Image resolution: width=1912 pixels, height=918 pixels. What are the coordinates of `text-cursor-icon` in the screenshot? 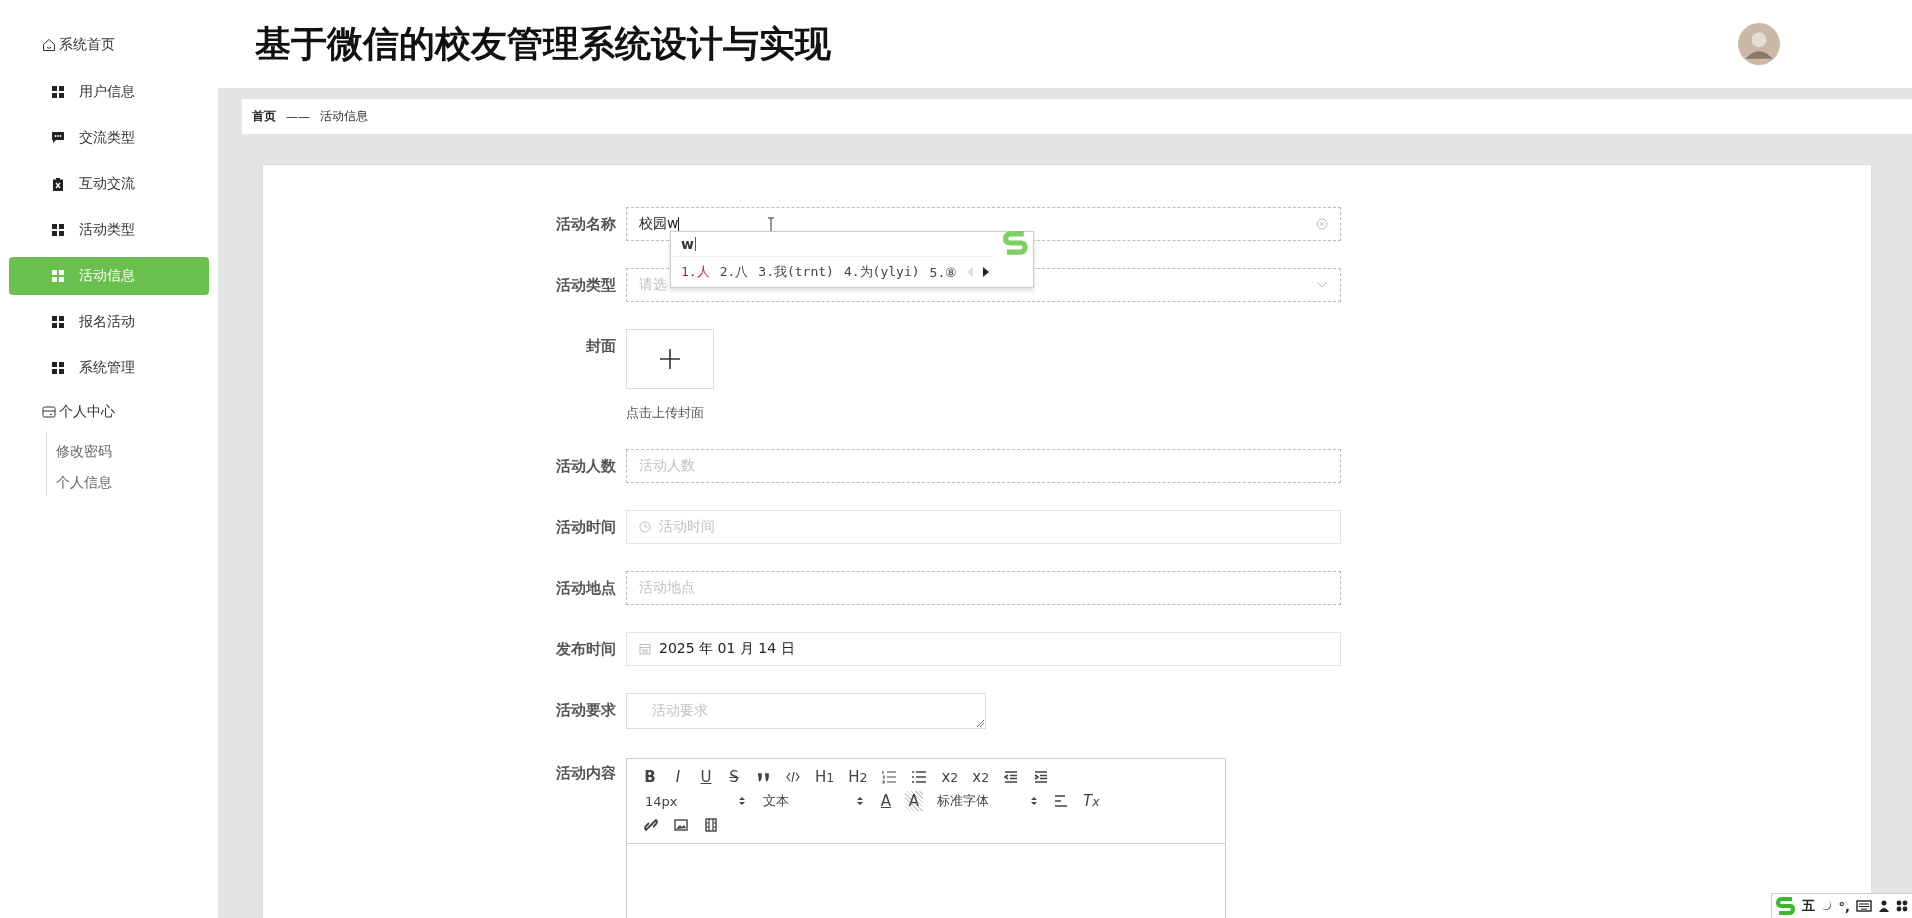 It's located at (771, 225).